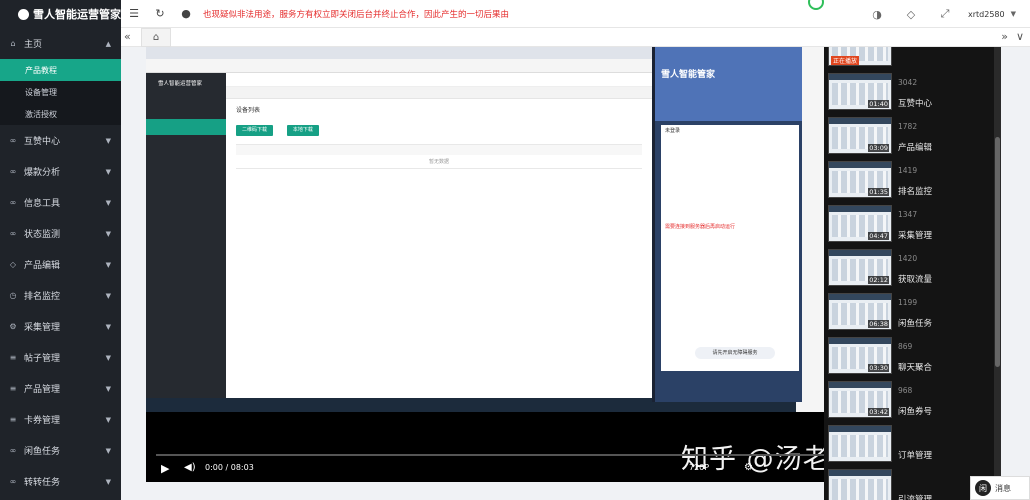  What do you see at coordinates (909, 139) in the screenshot?
I see `playlist-item: 03:09 1782 产品编辑` at bounding box center [909, 139].